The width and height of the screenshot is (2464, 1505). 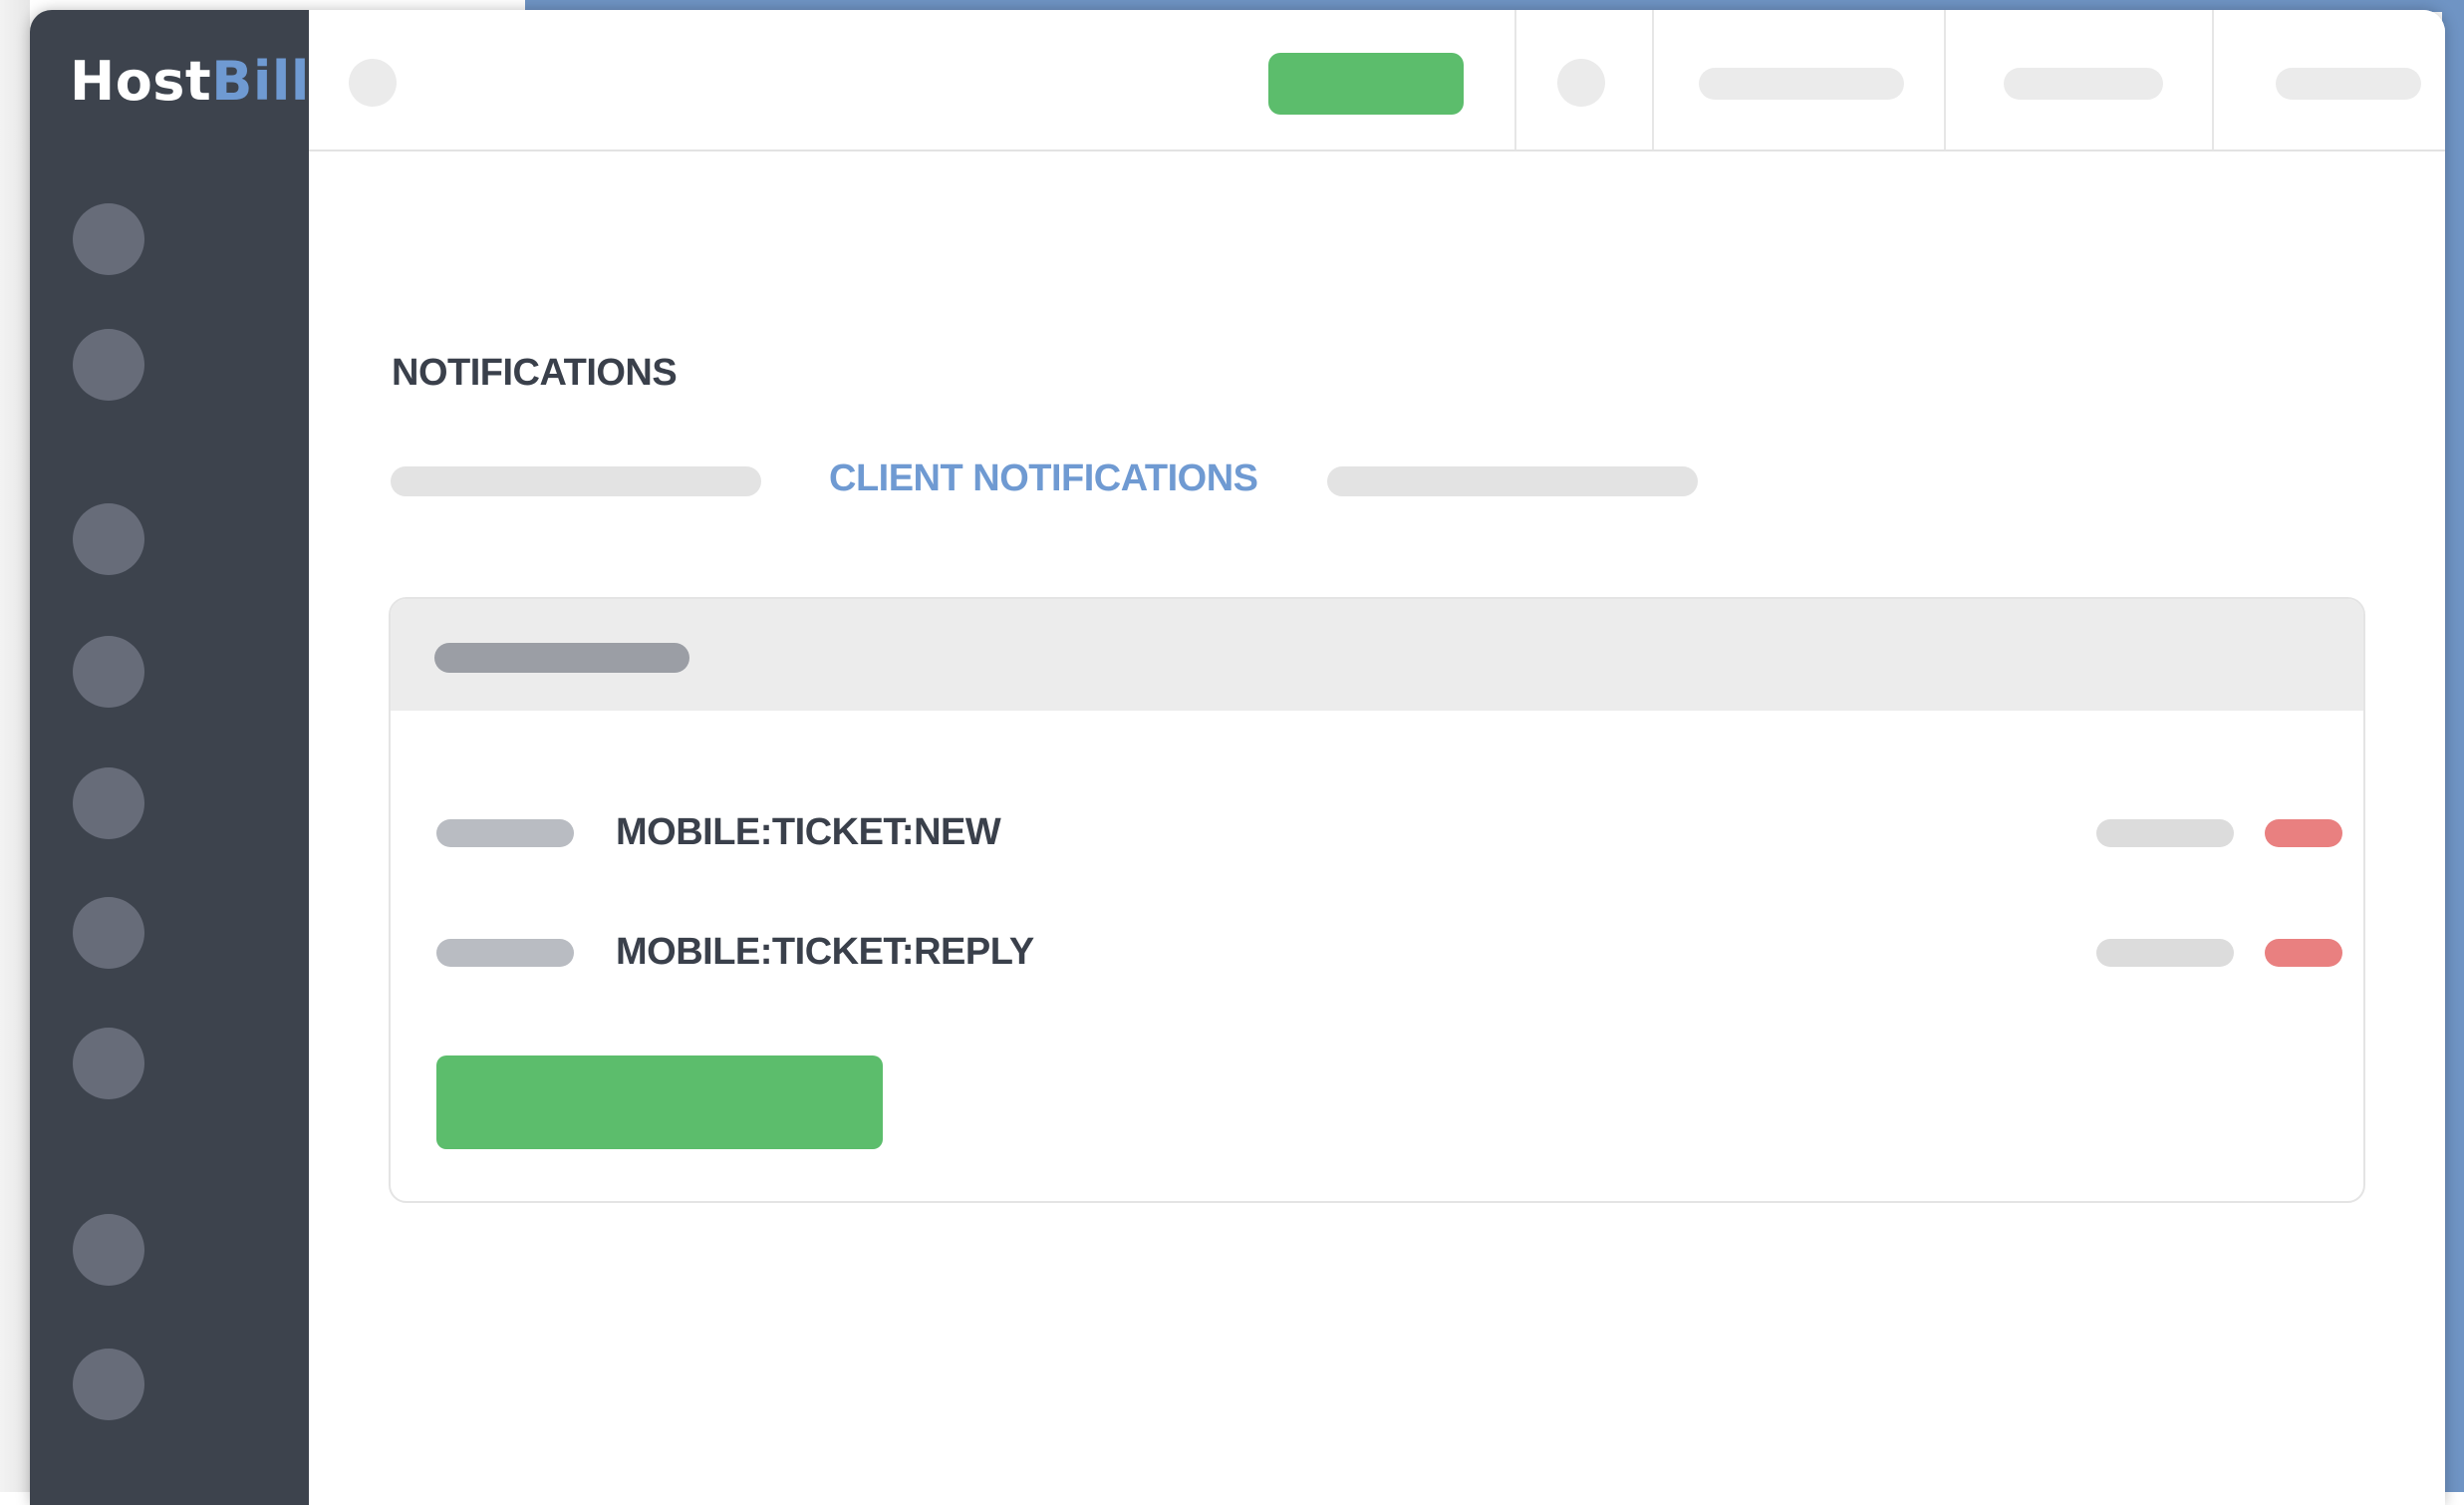 What do you see at coordinates (169, 757) in the screenshot?
I see `sidebar: HostBill` at bounding box center [169, 757].